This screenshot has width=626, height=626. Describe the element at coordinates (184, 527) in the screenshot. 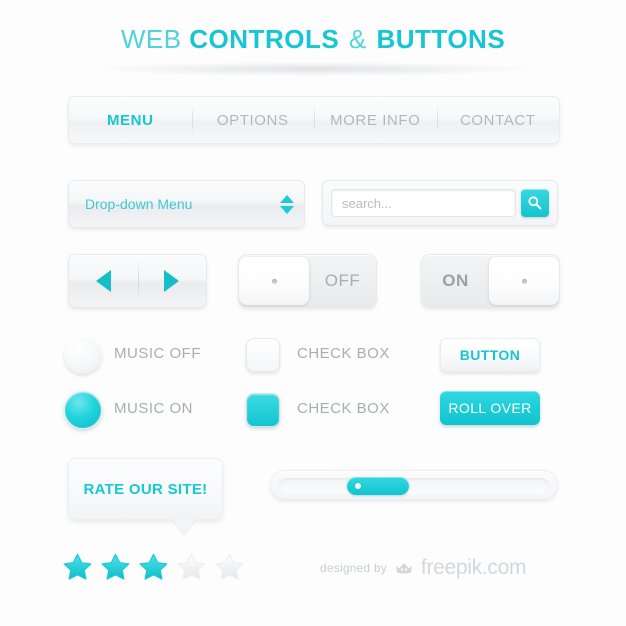

I see `tooltip-tail` at that location.